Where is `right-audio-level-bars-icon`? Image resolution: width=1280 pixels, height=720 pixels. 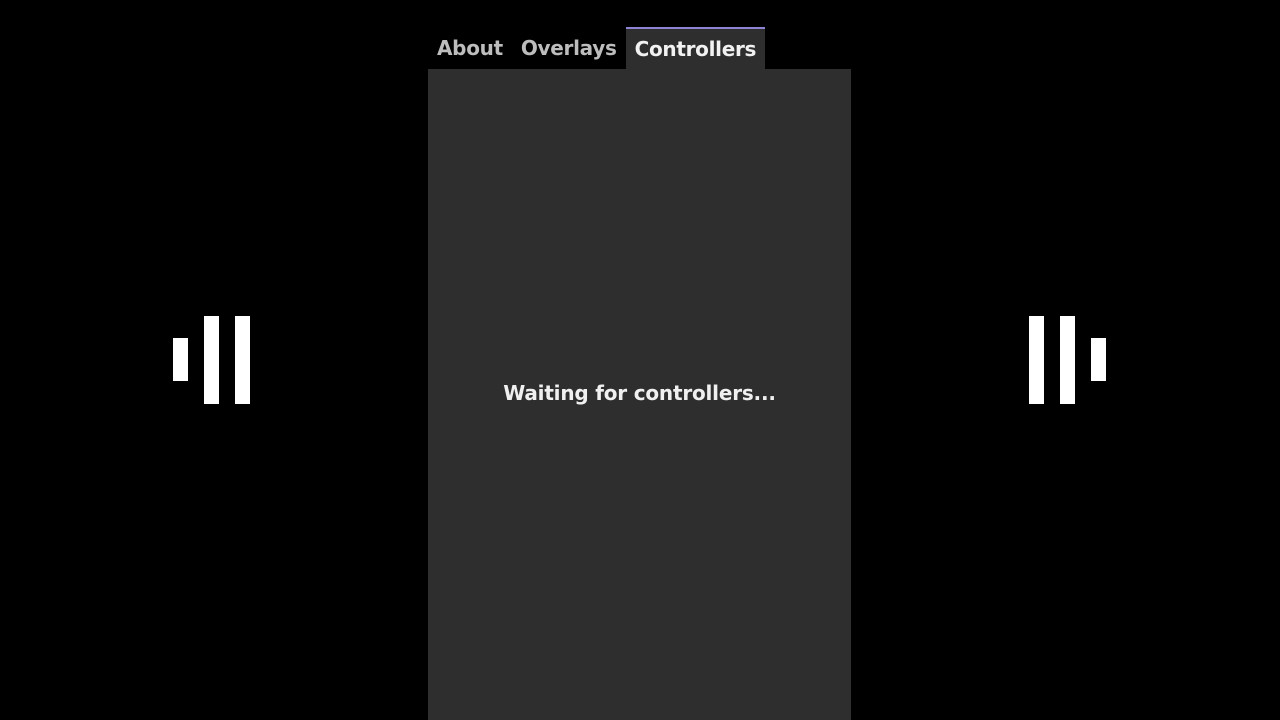
right-audio-level-bars-icon is located at coordinates (1068, 361).